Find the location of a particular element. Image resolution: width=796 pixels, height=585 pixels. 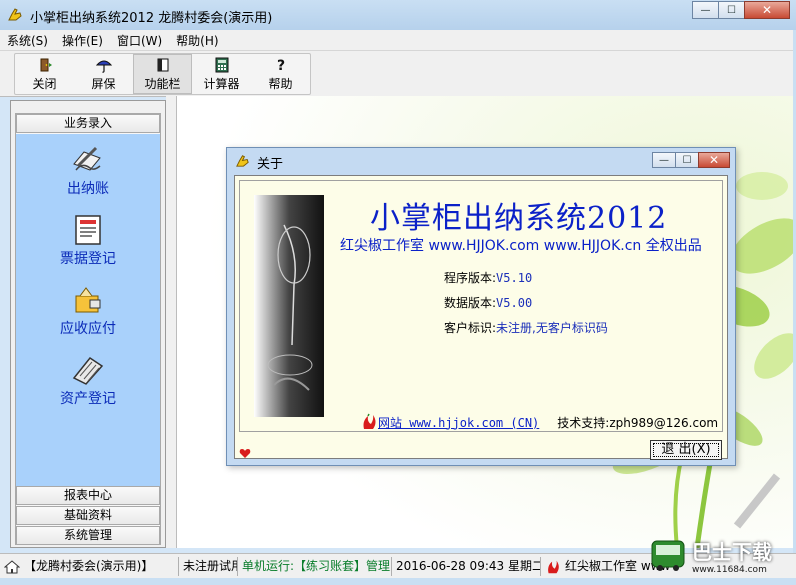

customer-id-label: 客户标识: is located at coordinates (470, 328).